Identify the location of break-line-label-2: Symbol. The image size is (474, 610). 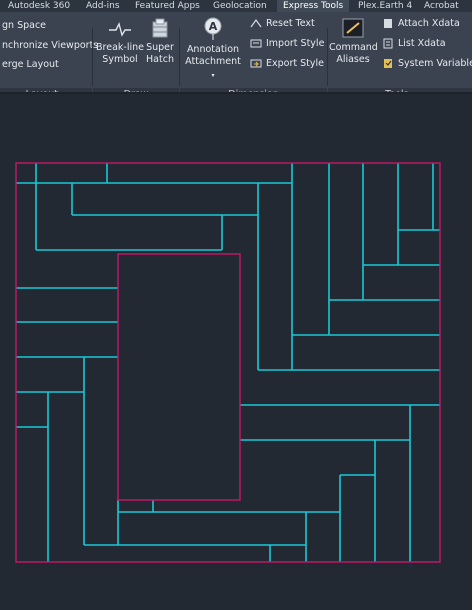
(120, 59).